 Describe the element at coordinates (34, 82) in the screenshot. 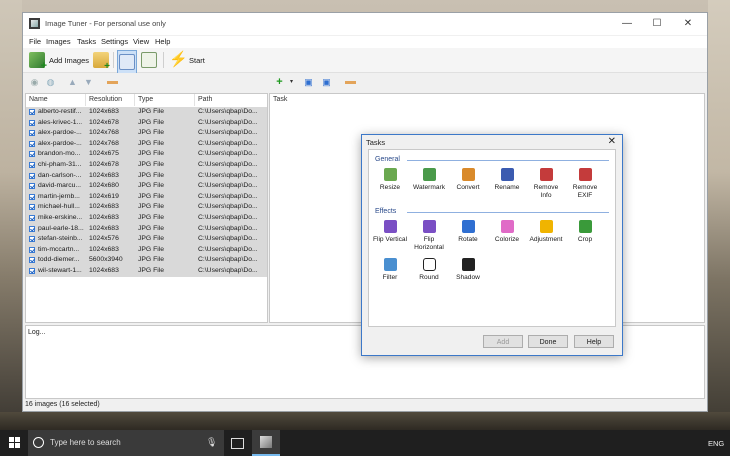

I see `preview-icon: ◉` at that location.